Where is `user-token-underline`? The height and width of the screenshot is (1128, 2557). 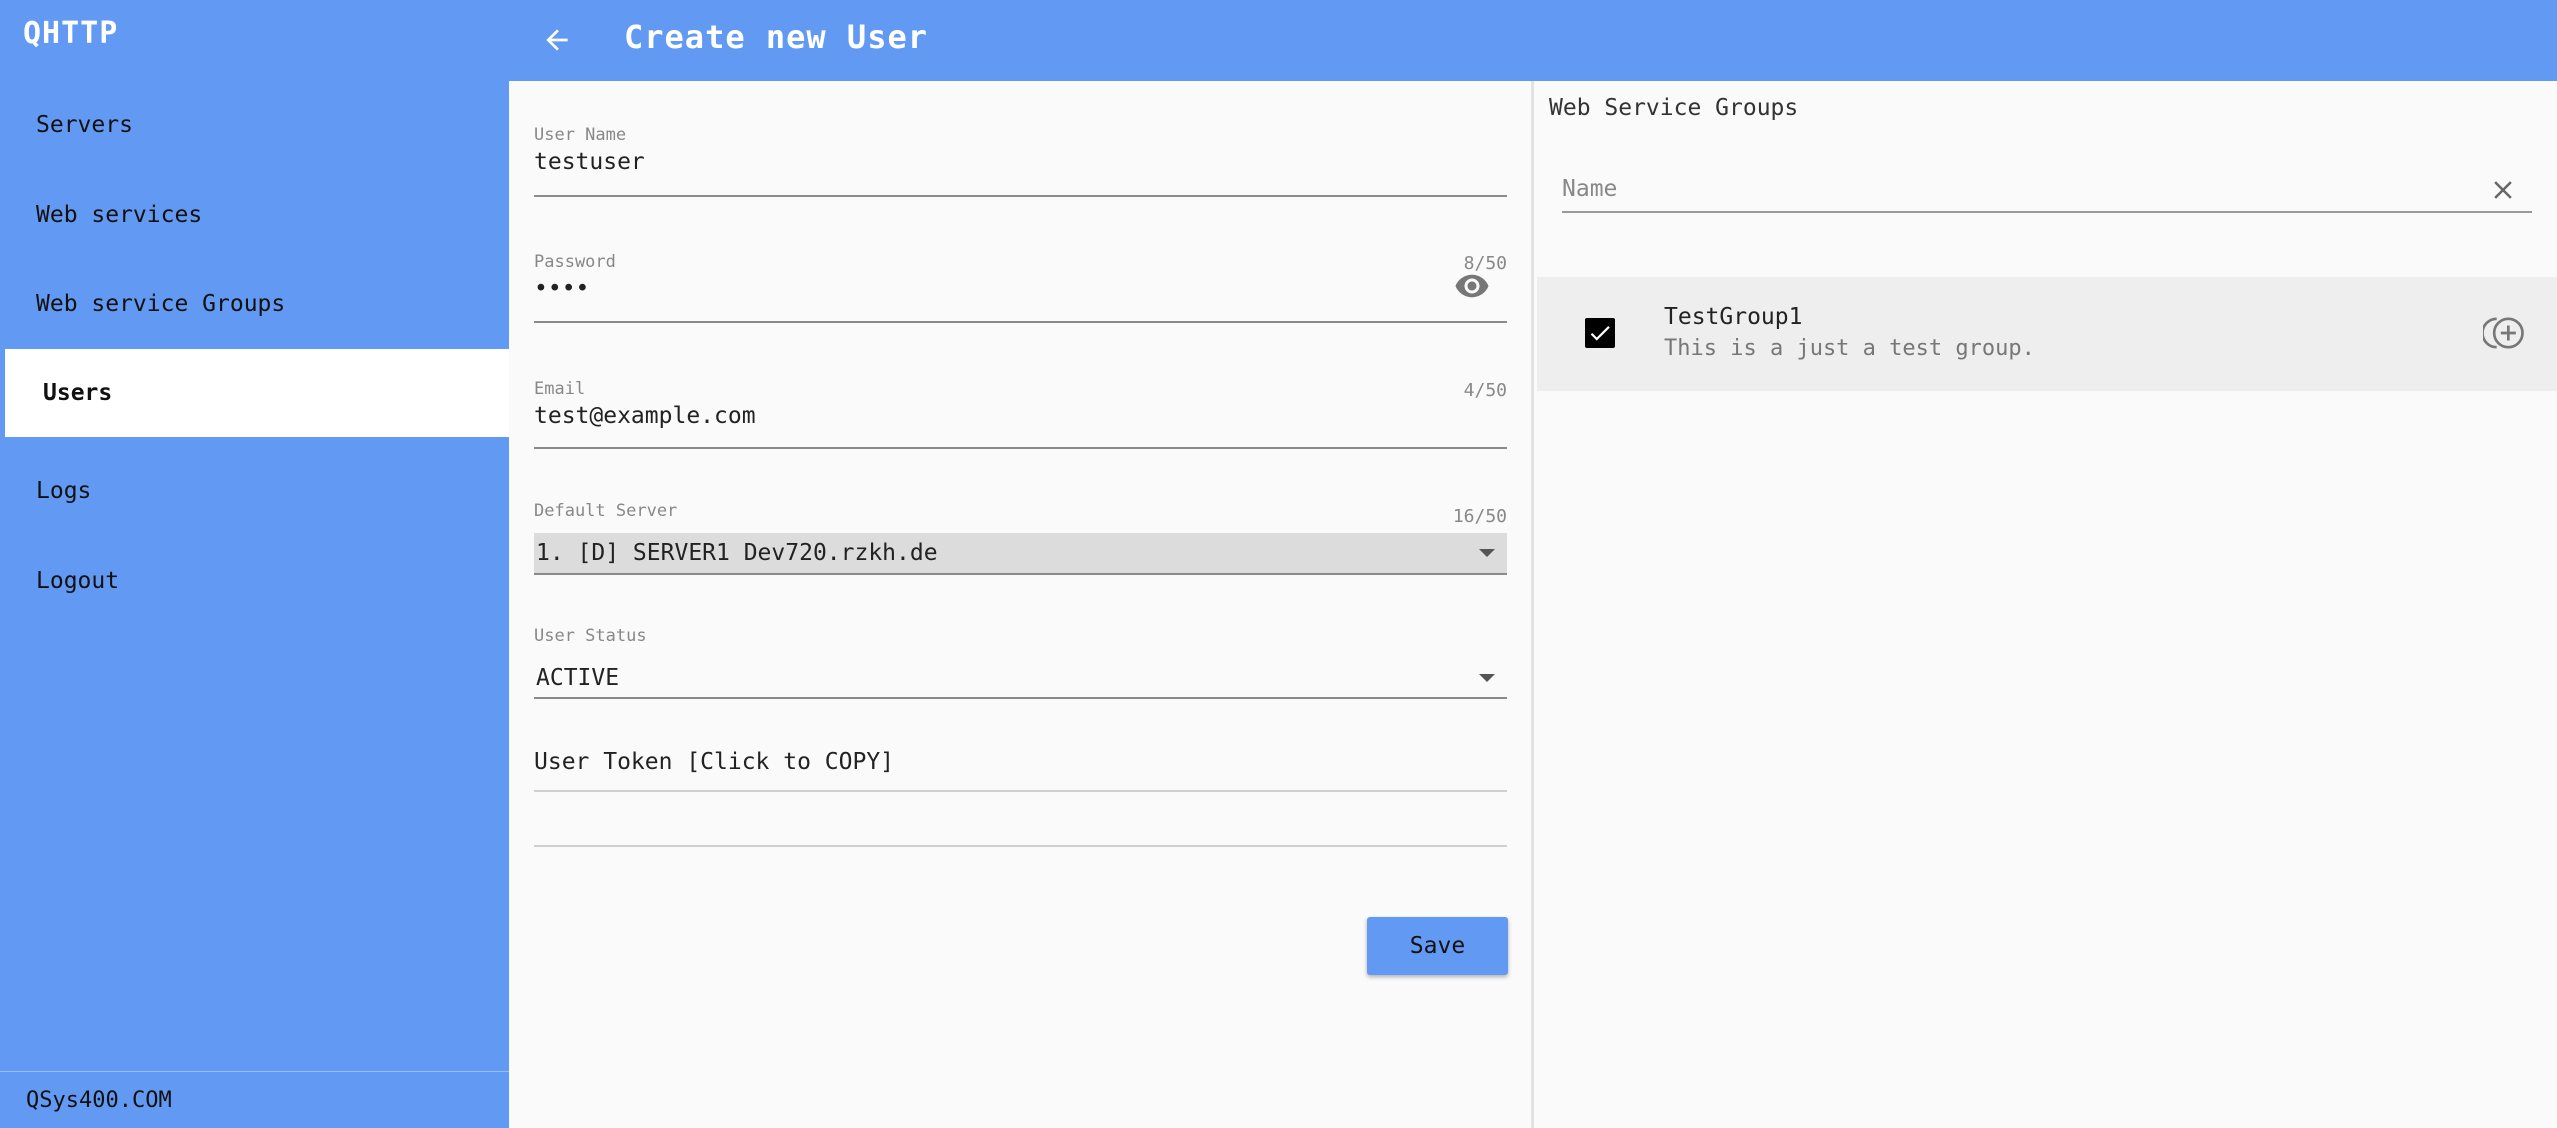 user-token-underline is located at coordinates (1020, 791).